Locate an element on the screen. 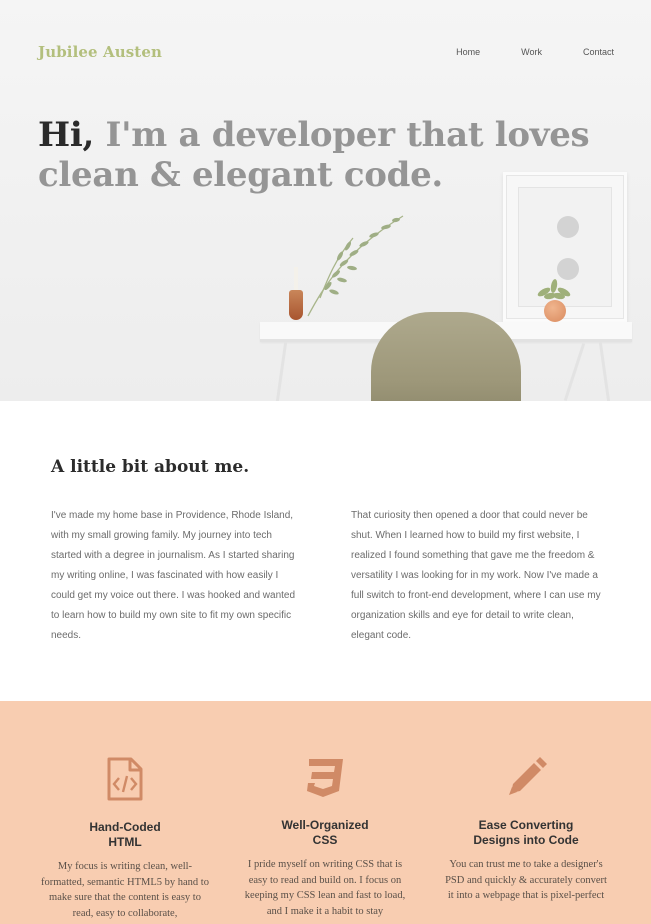 The height and width of the screenshot is (924, 651). pencil-icon is located at coordinates (528, 776).